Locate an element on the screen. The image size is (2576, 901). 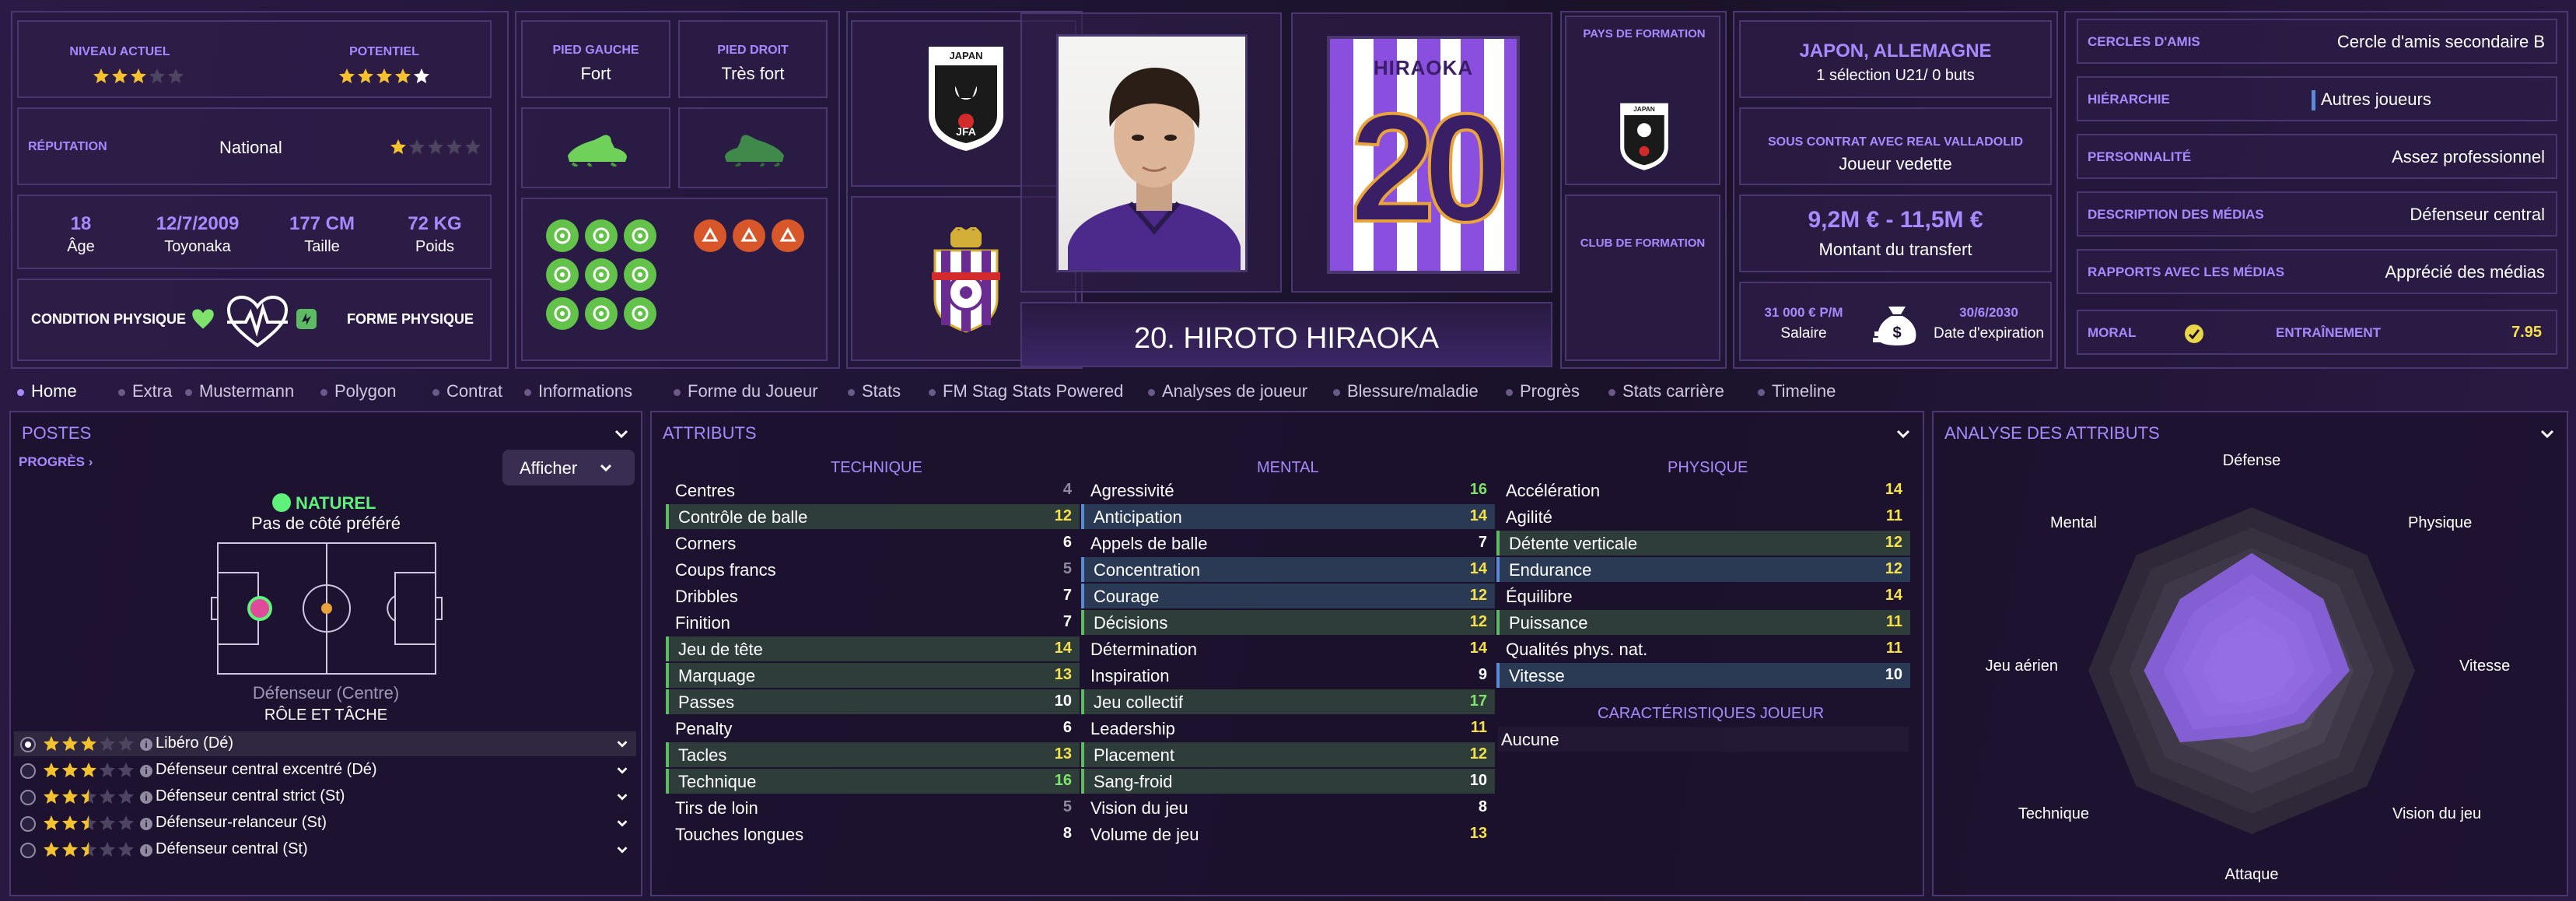
attribute-row: Accélération 14 is located at coordinates (1703, 490).